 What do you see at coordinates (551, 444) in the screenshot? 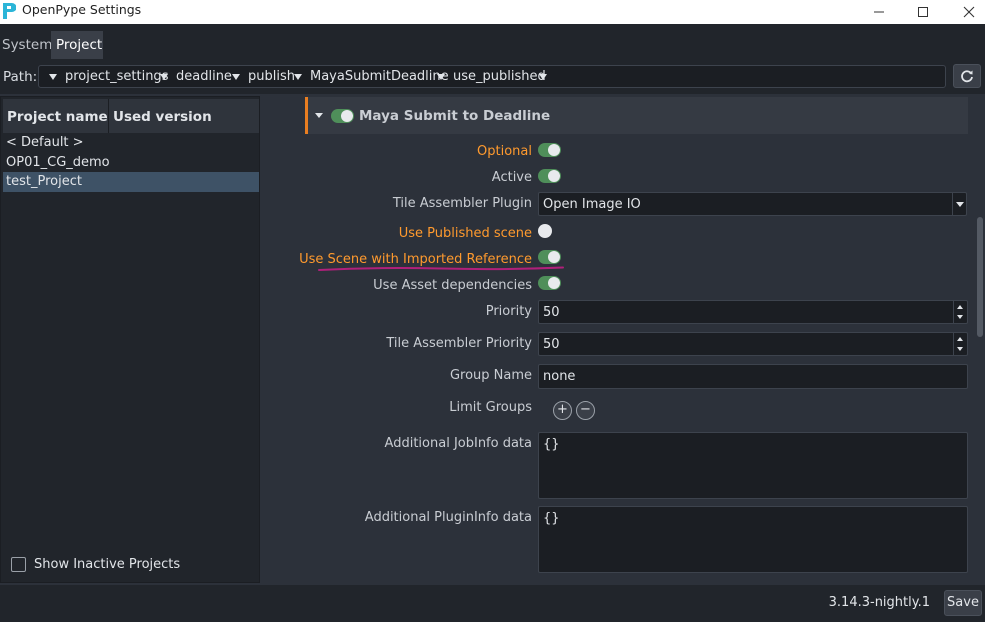
I see `additional-jobinfo-value: {}` at bounding box center [551, 444].